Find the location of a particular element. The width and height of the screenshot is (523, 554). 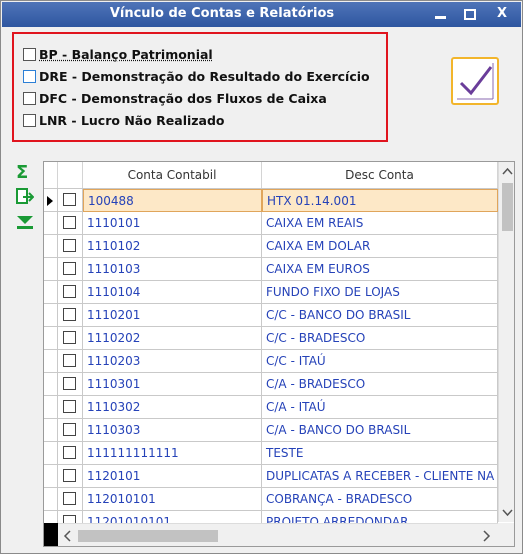

cell-desc-conta: C/A - BRADESCO is located at coordinates (380, 384).